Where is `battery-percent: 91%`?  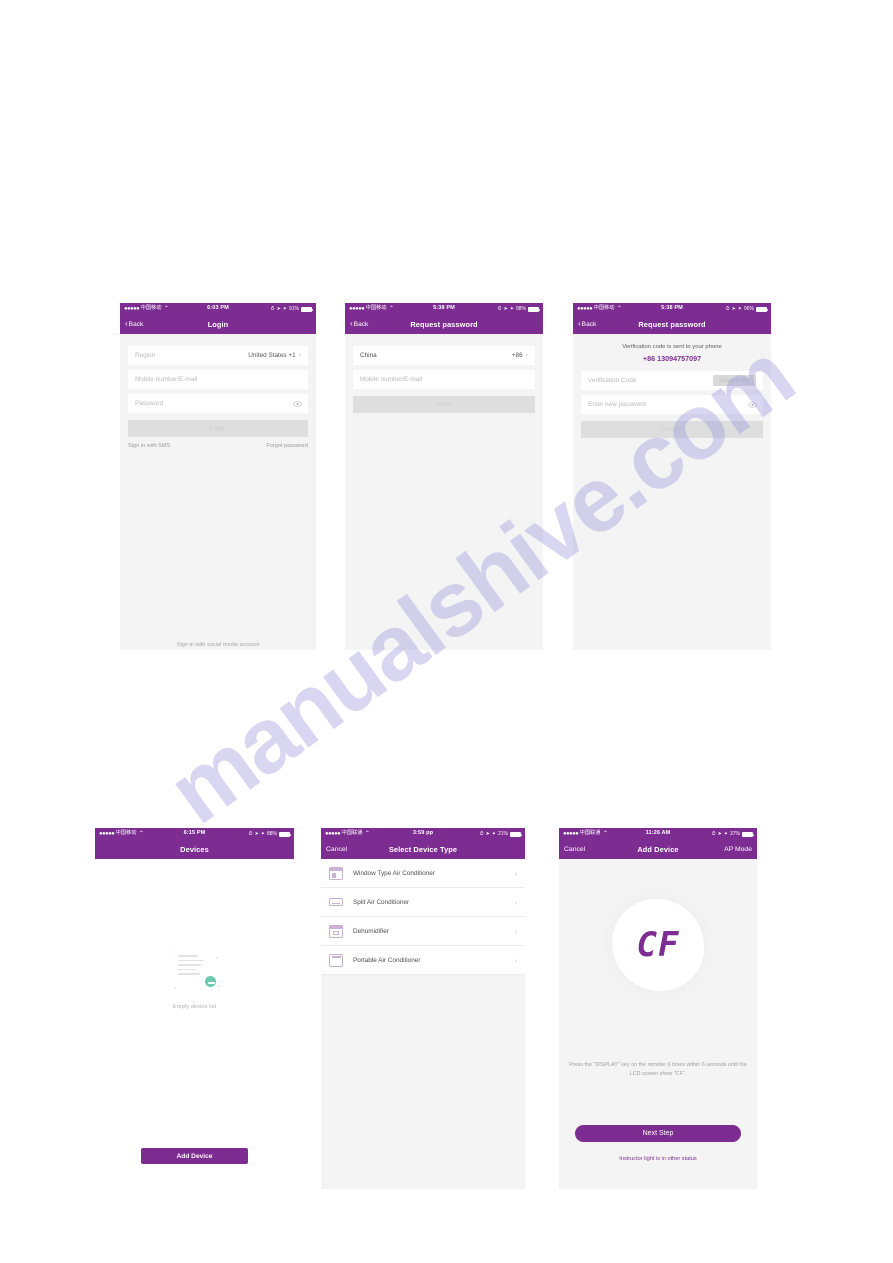 battery-percent: 91% is located at coordinates (293, 308).